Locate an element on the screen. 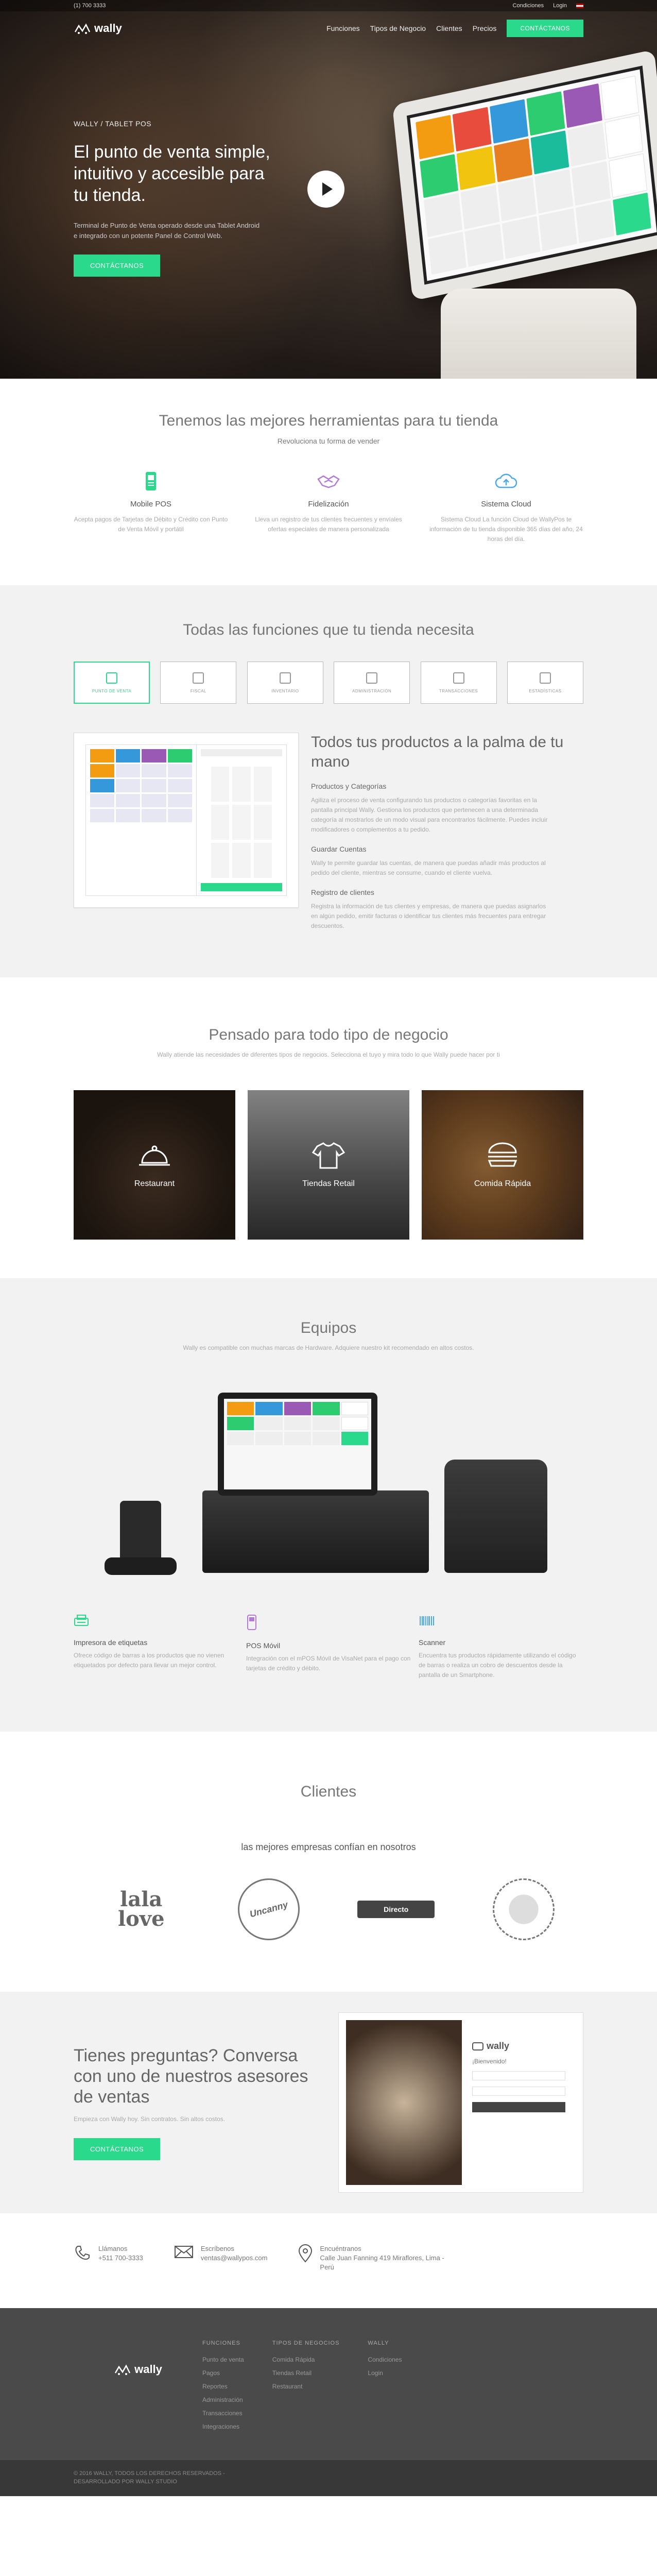 The width and height of the screenshot is (657, 2576). business-card-fast-food: Comida Rápida is located at coordinates (502, 1165).